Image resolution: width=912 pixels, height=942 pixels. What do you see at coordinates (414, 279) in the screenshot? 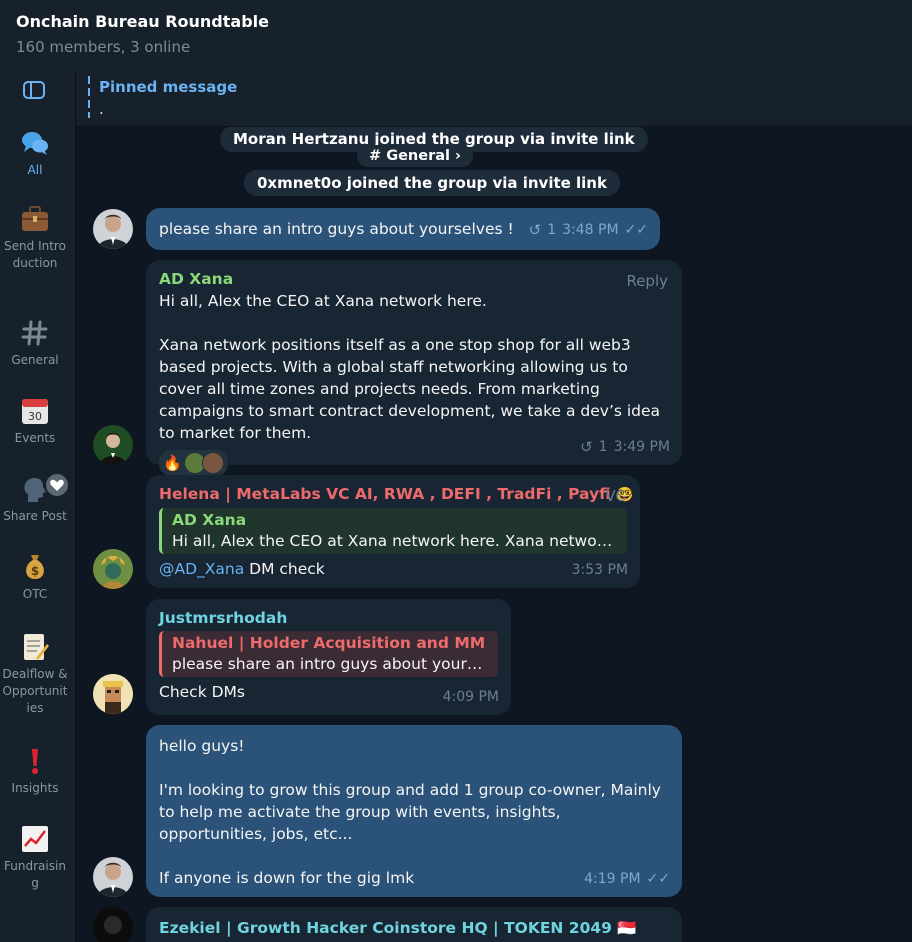
I see `sender-name: AD Xana` at bounding box center [414, 279].